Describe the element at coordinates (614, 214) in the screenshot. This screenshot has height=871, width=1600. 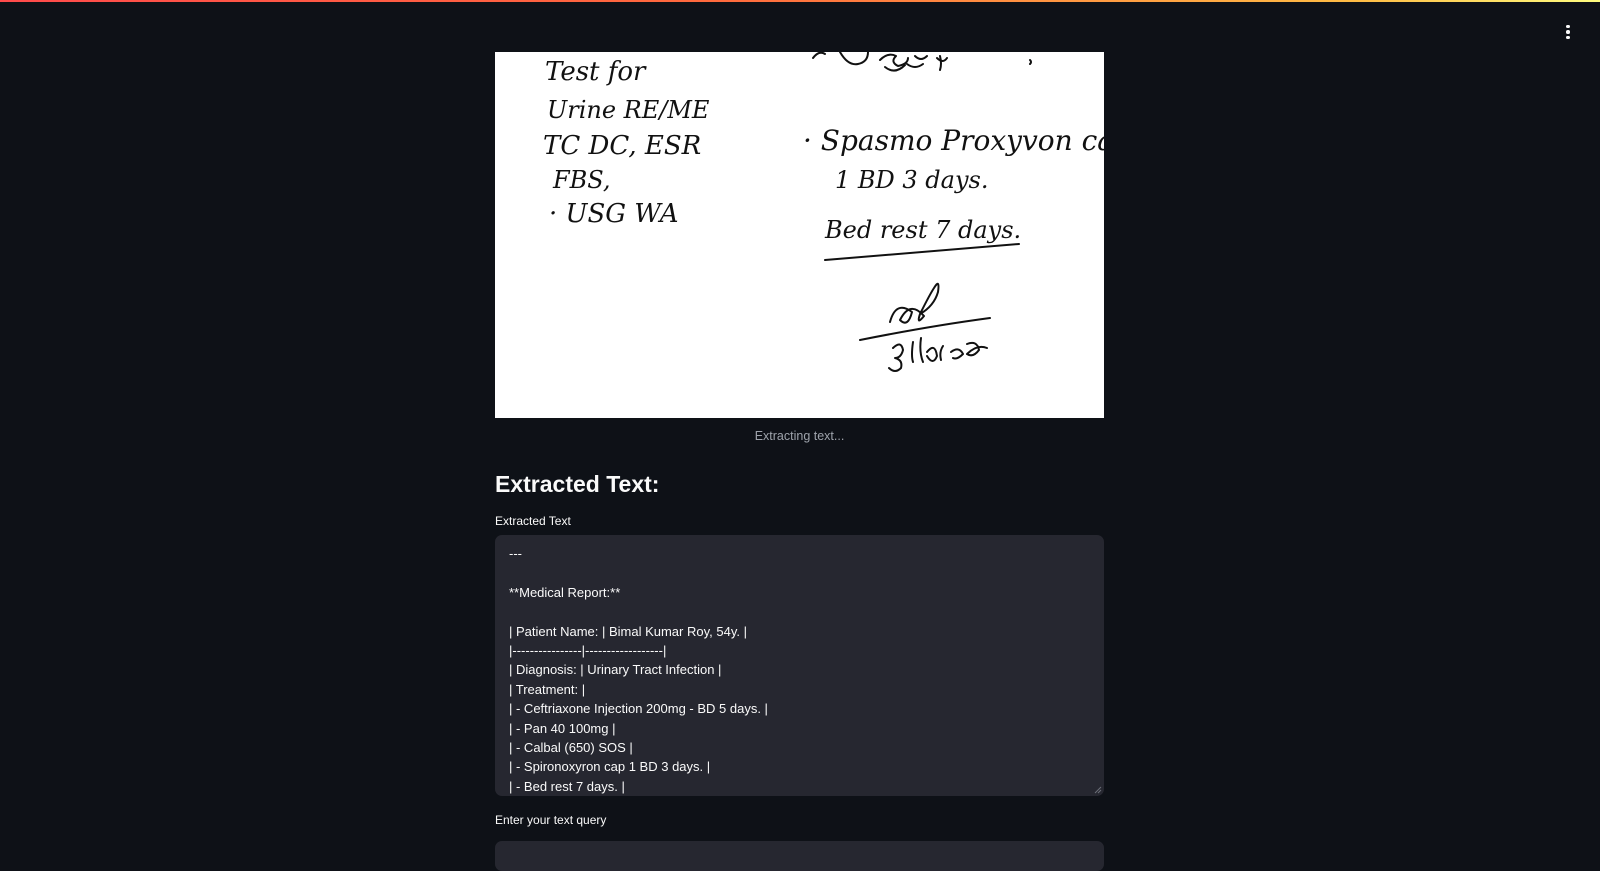
I see `svg-text: · USG WA` at that location.